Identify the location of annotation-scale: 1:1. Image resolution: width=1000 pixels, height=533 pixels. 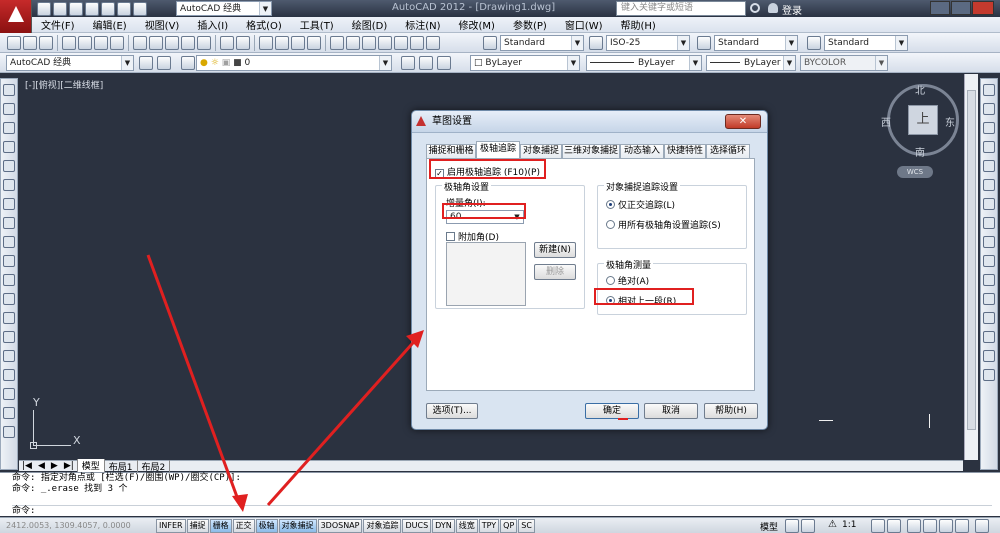
(849, 525).